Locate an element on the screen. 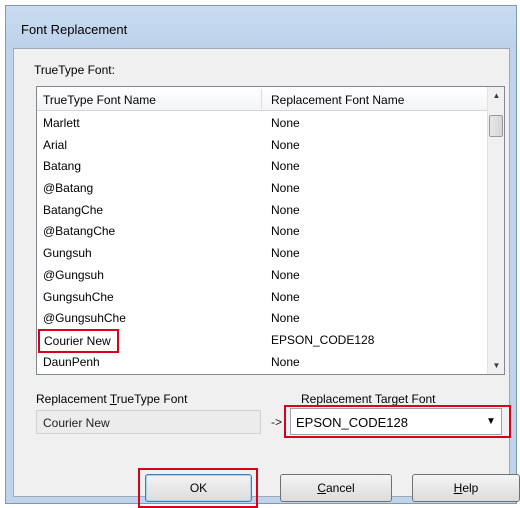  truetype-font-name: Gungsuh is located at coordinates (67, 253).